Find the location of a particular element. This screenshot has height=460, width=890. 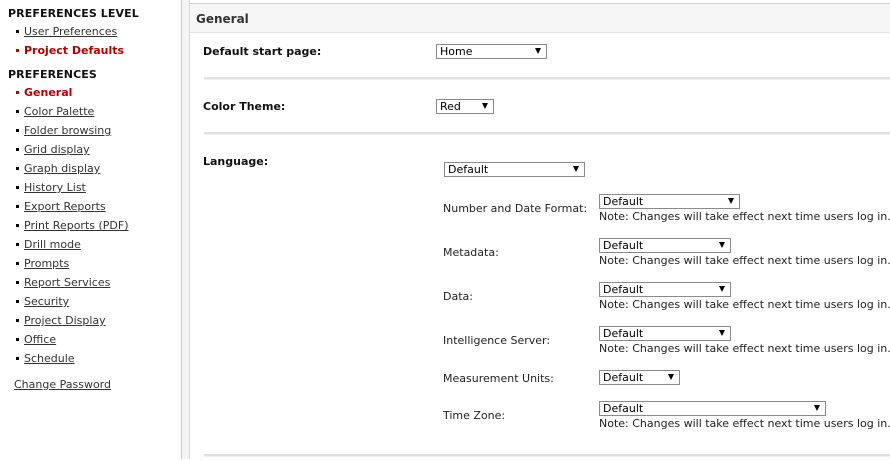

intelligence-server-select: Default is located at coordinates (665, 333).